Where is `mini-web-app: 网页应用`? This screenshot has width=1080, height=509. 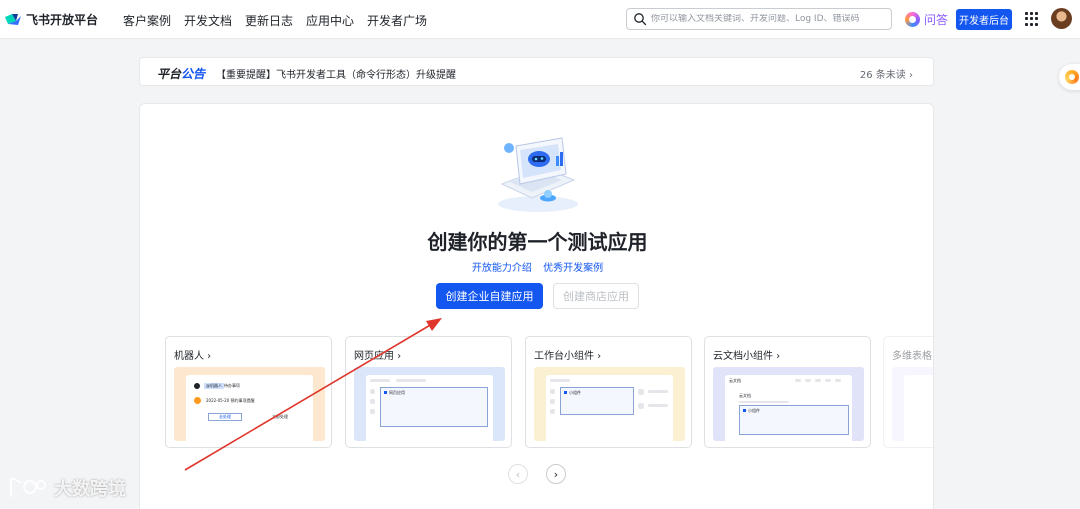 mini-web-app: 网页应用 is located at coordinates (397, 392).